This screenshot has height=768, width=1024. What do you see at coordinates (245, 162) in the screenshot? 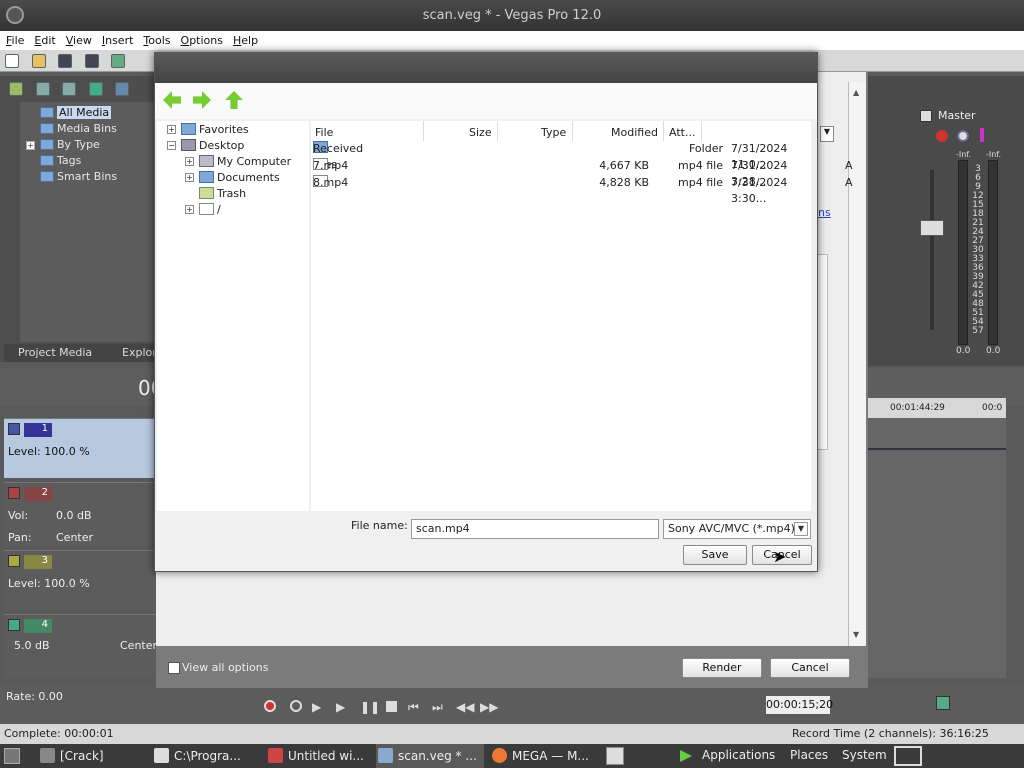
I see `tree-my-computer: My Computer` at bounding box center [245, 162].